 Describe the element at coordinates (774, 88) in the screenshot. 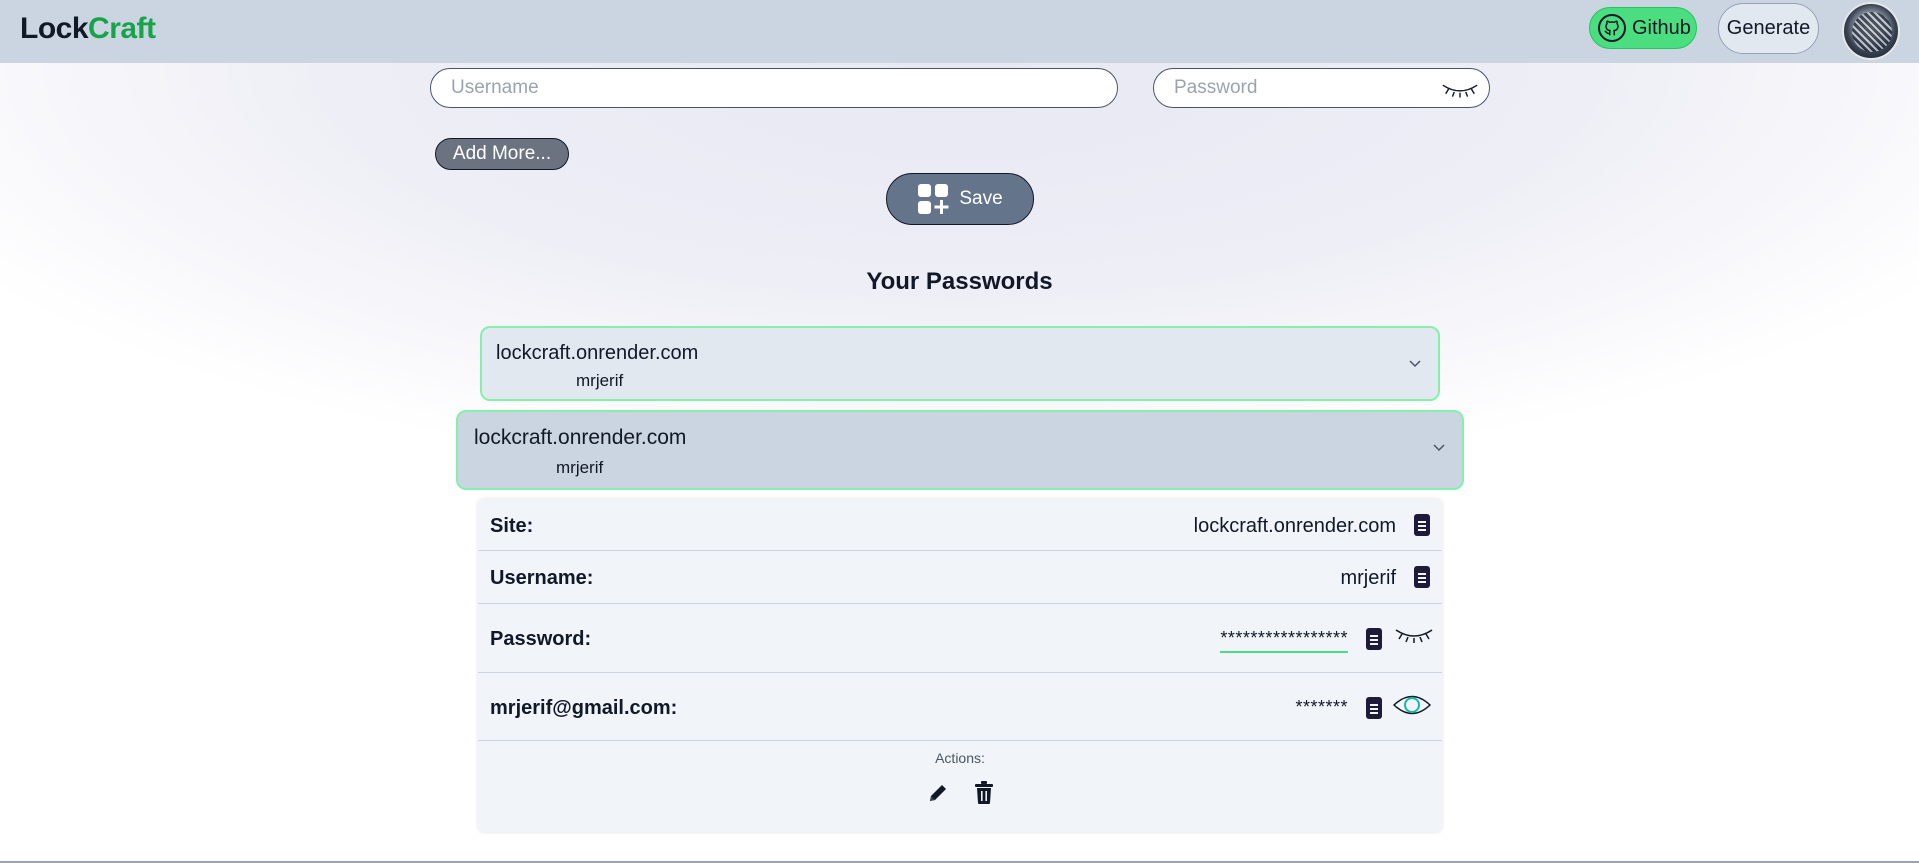

I see `username-input: Username` at that location.